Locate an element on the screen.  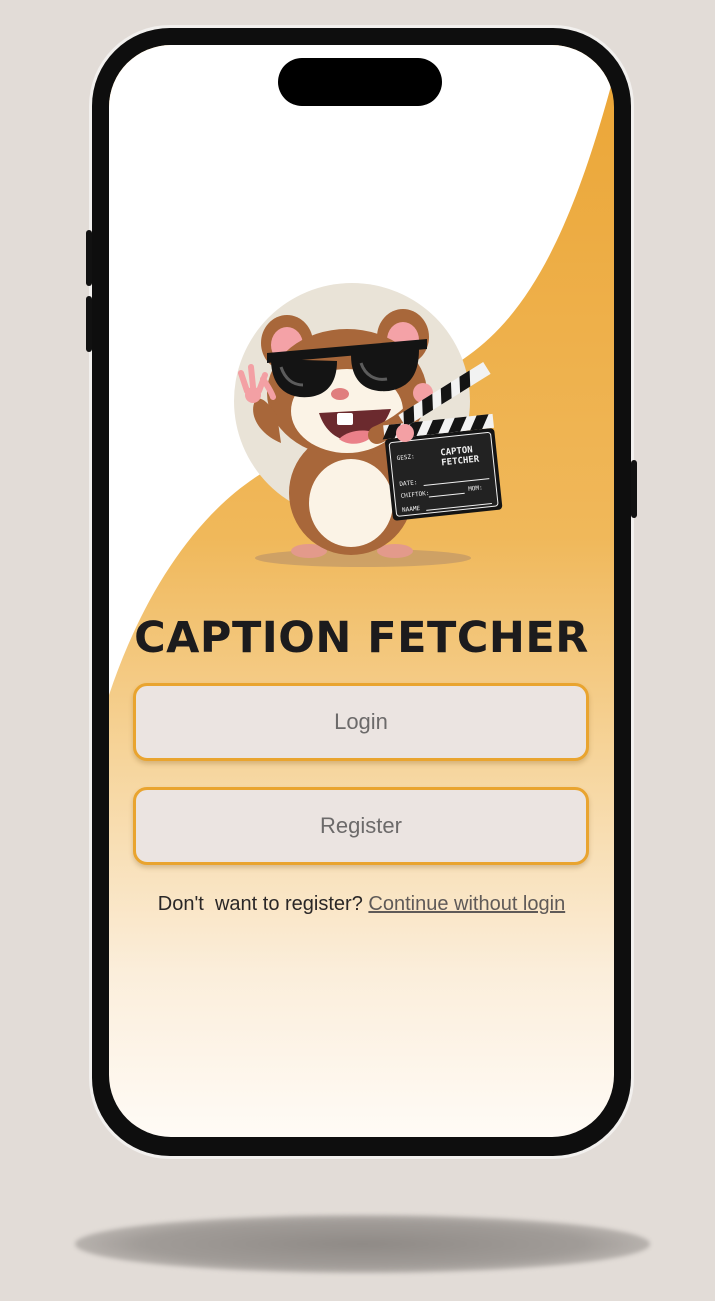
volume-button is located at coordinates (89, 324).